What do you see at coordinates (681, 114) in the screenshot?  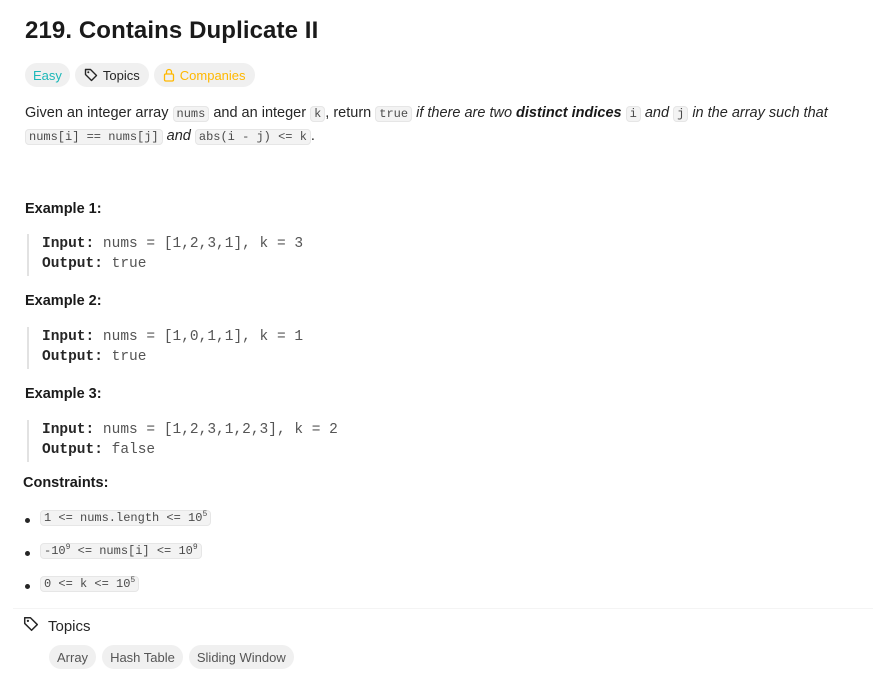 I see `inline-code: j` at bounding box center [681, 114].